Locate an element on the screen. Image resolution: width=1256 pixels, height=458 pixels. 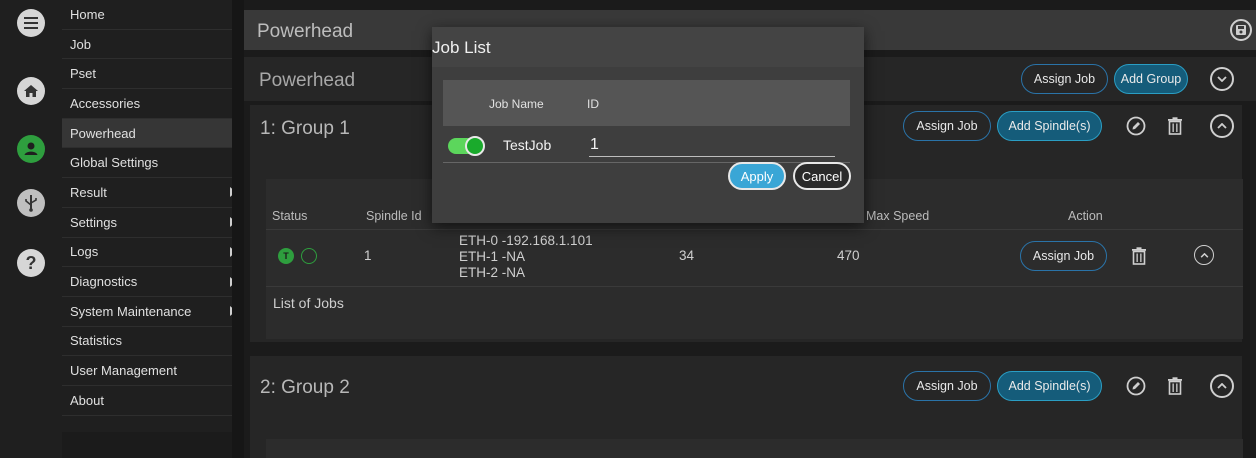
sidebar-item-diagnostics: Diagnostics is located at coordinates (153, 282).